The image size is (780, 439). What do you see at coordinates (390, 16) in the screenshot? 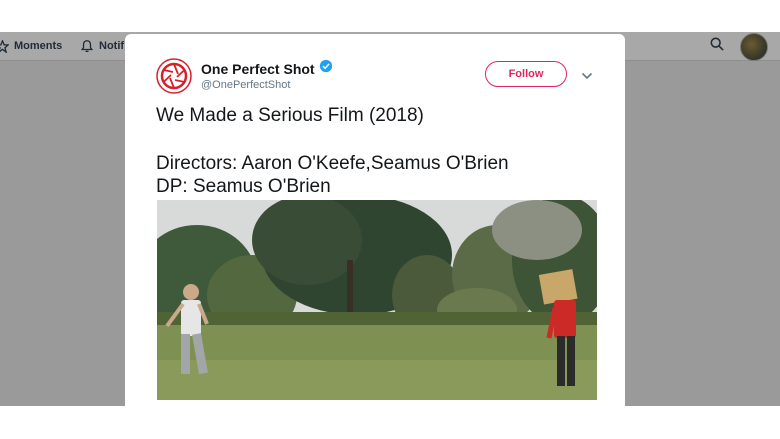
I see `top-band` at bounding box center [390, 16].